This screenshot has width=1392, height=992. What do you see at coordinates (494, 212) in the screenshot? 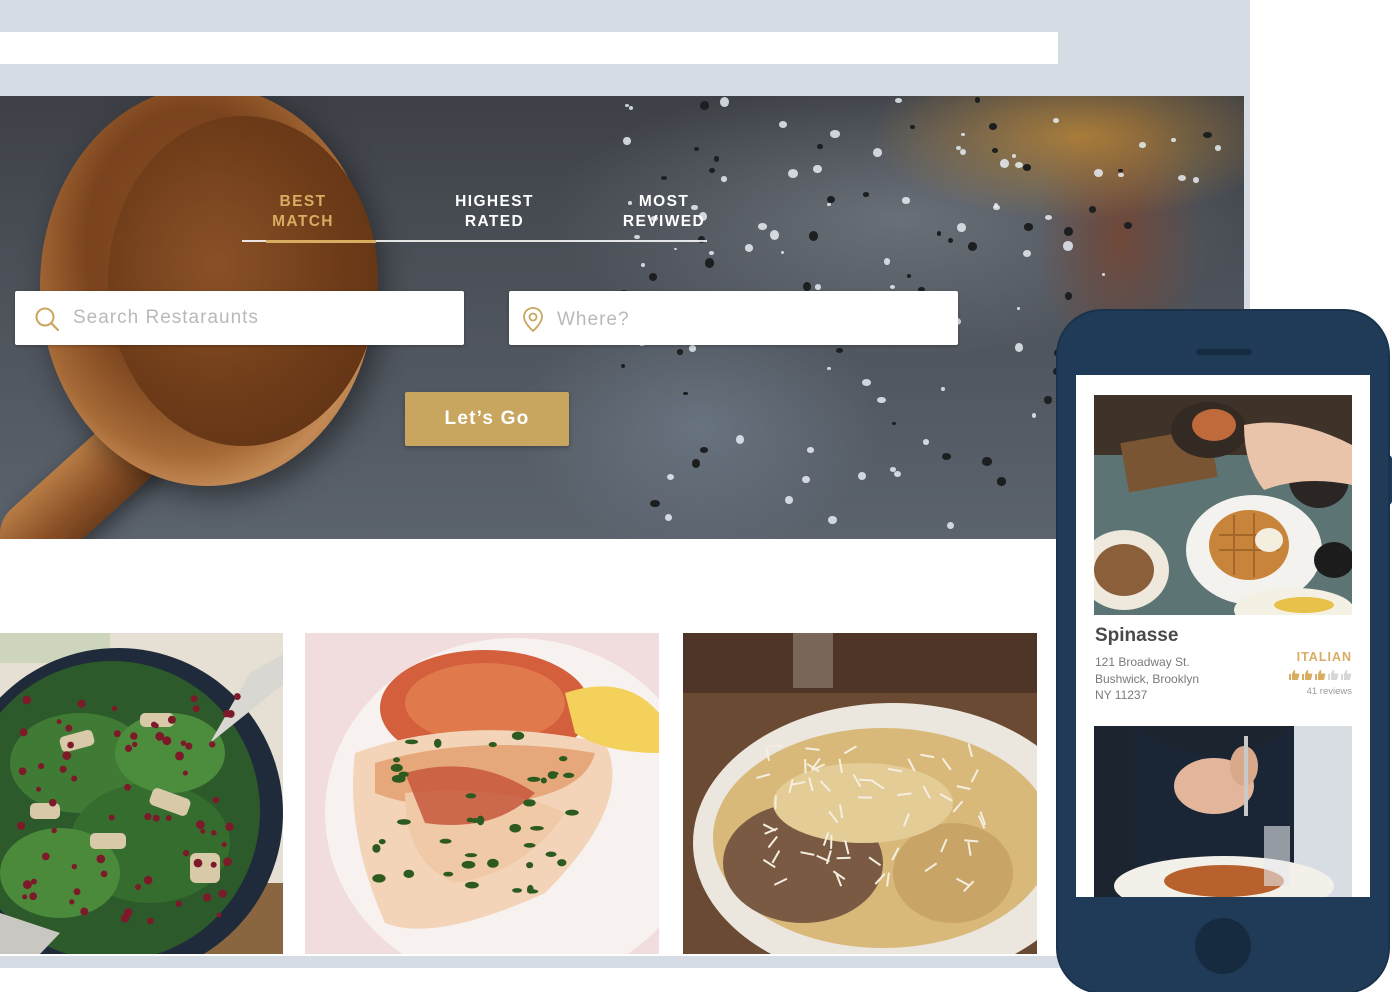
I see `tab-highest-rated: HIGHEST RATED` at bounding box center [494, 212].